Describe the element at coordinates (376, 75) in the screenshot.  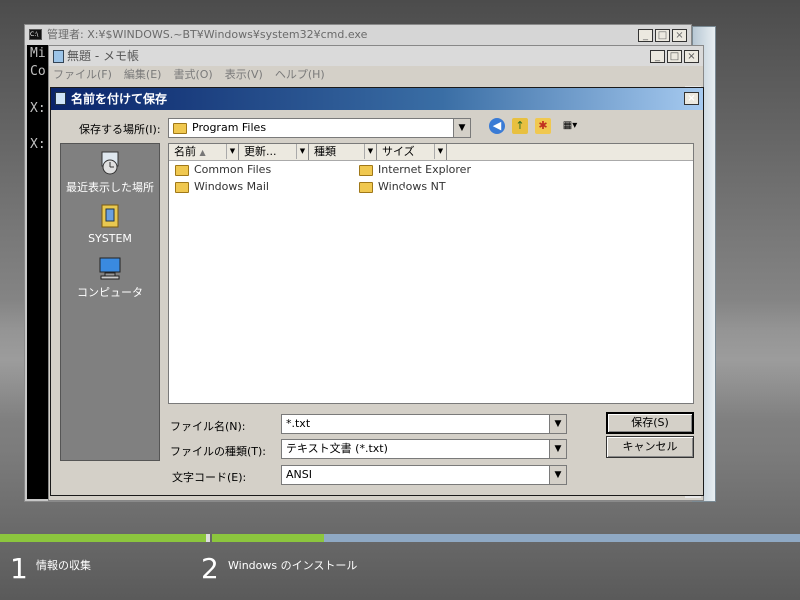
I see `notepad-menu-bar: ファイル(F) 編集(E) 書式(O) 表示(V) ヘルプ(H)` at that location.